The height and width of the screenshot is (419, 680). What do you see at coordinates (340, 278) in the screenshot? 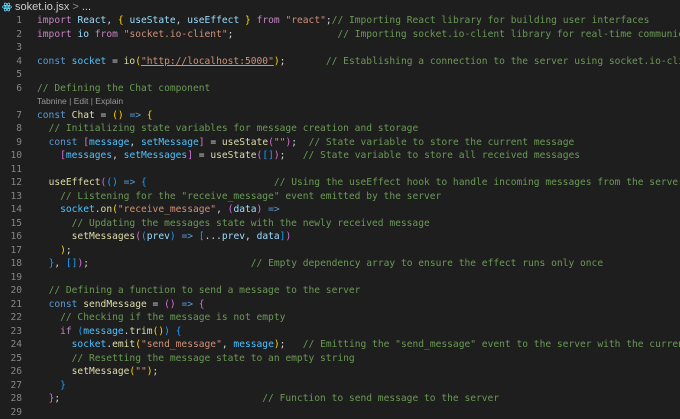
I see `code-line: 19` at bounding box center [340, 278].